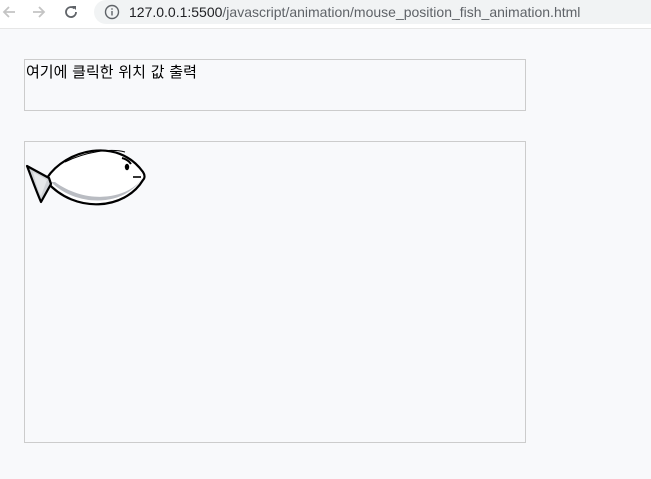 The width and height of the screenshot is (651, 479). Describe the element at coordinates (111, 72) in the screenshot. I see `click-position-output-text: 여기에 클릭한 위치 값 출력` at that location.